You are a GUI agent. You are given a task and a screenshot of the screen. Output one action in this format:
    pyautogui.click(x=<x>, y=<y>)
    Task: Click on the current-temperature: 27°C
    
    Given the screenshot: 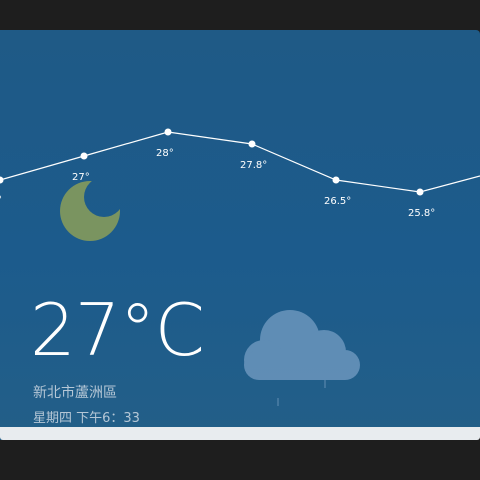 What is the action you would take?
    pyautogui.click(x=117, y=330)
    